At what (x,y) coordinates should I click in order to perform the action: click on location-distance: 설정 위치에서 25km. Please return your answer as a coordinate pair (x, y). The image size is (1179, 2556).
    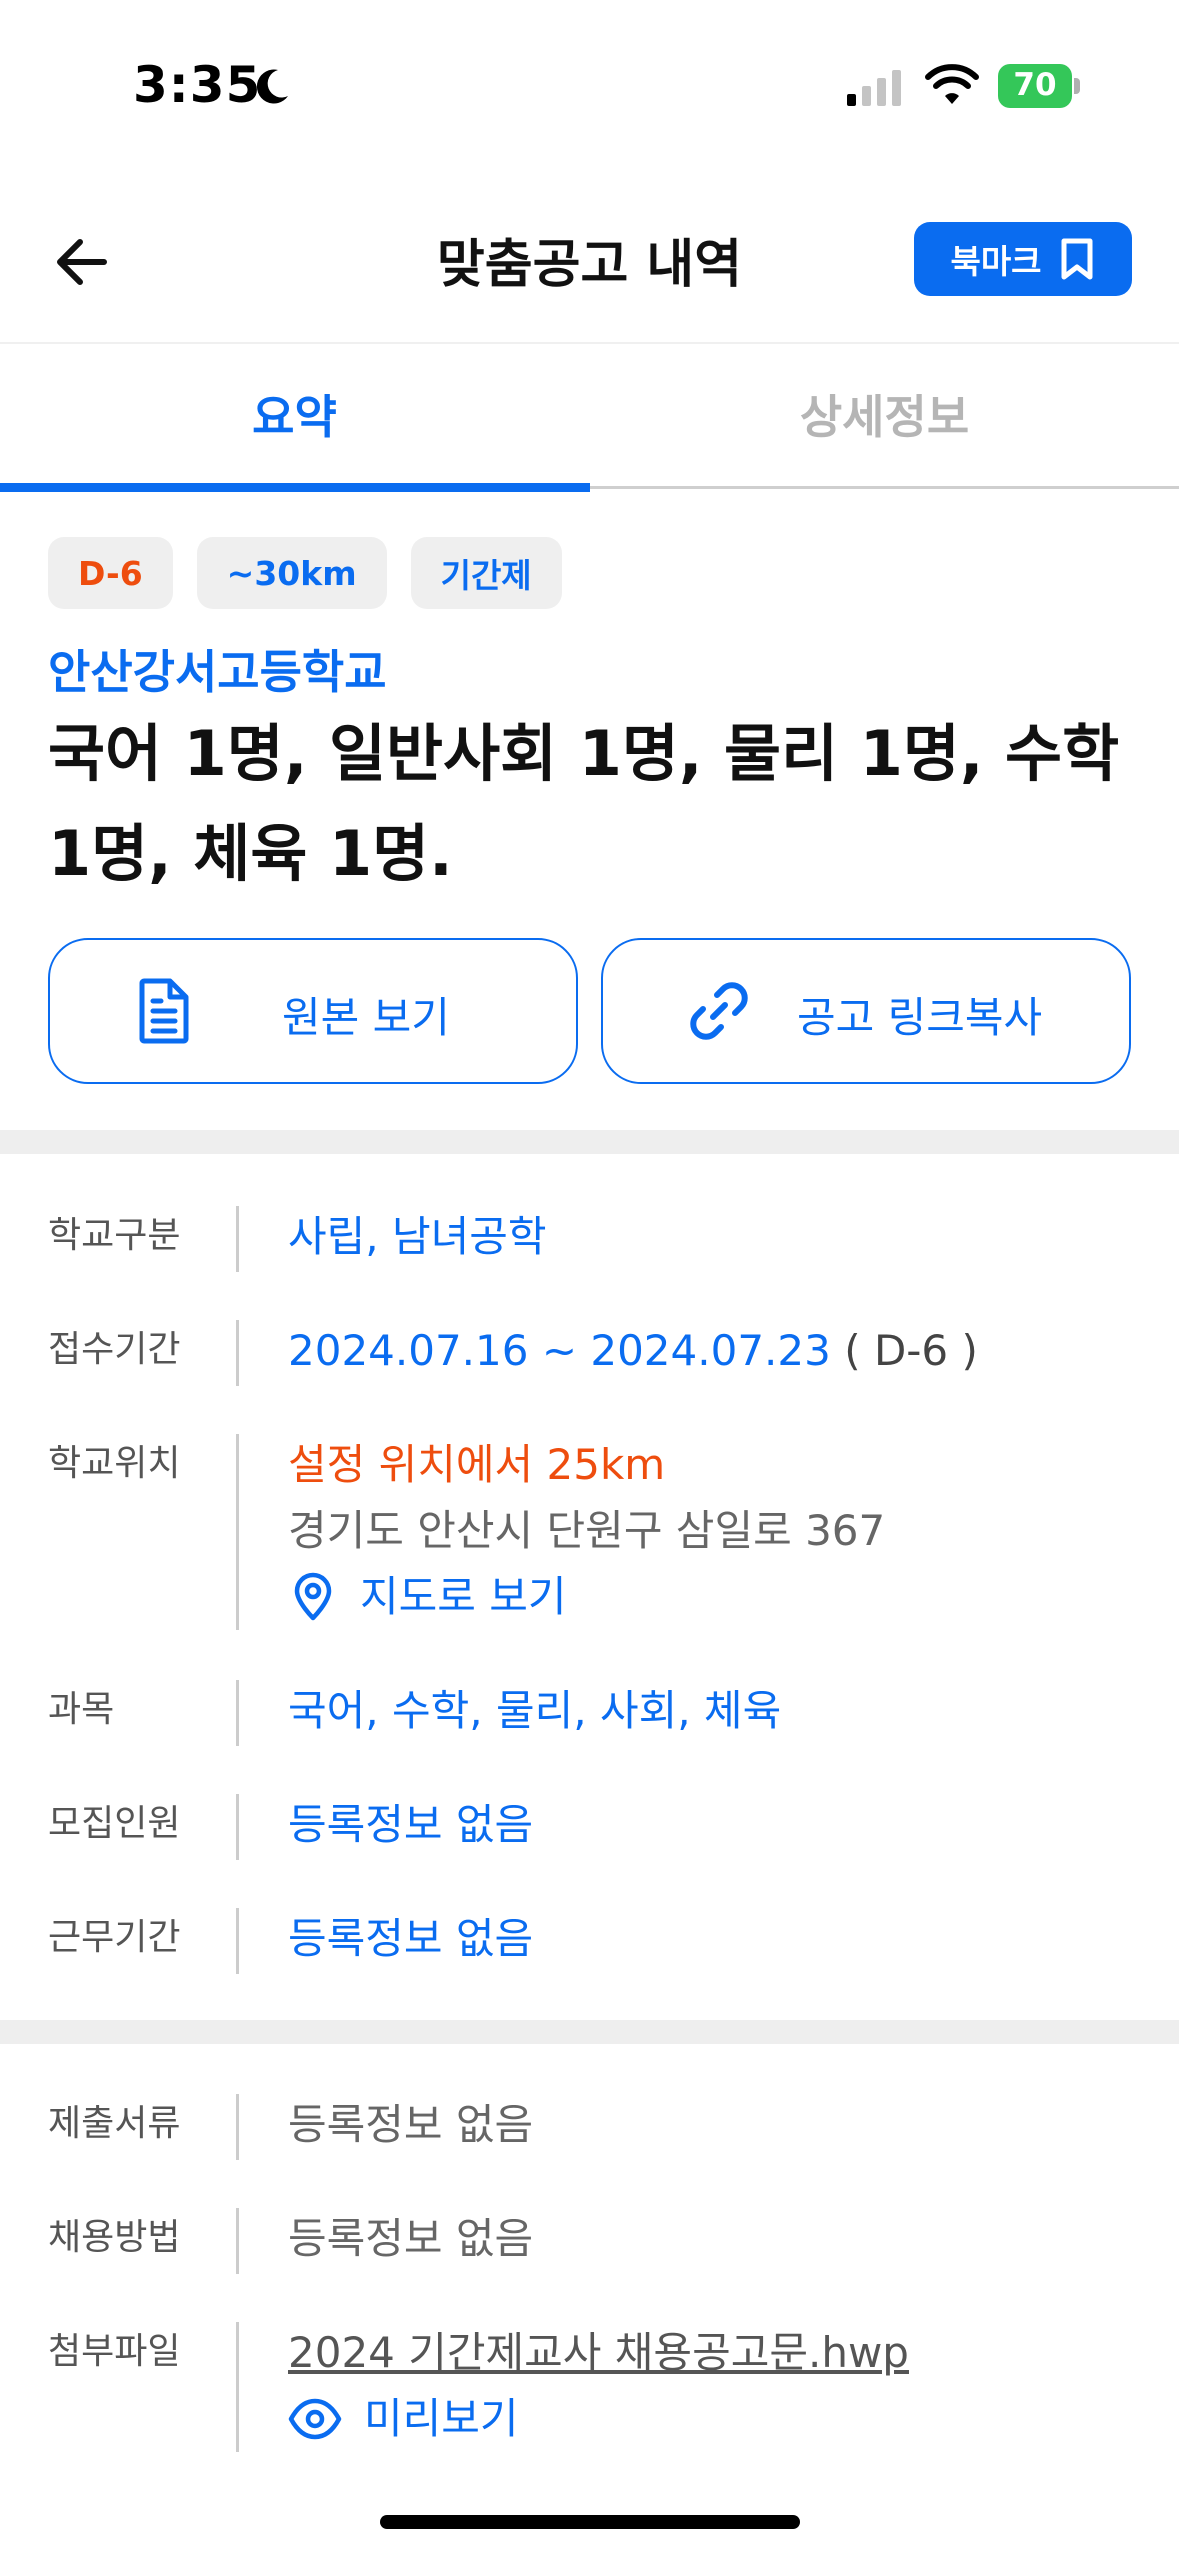
    Looking at the image, I should click on (477, 1464).